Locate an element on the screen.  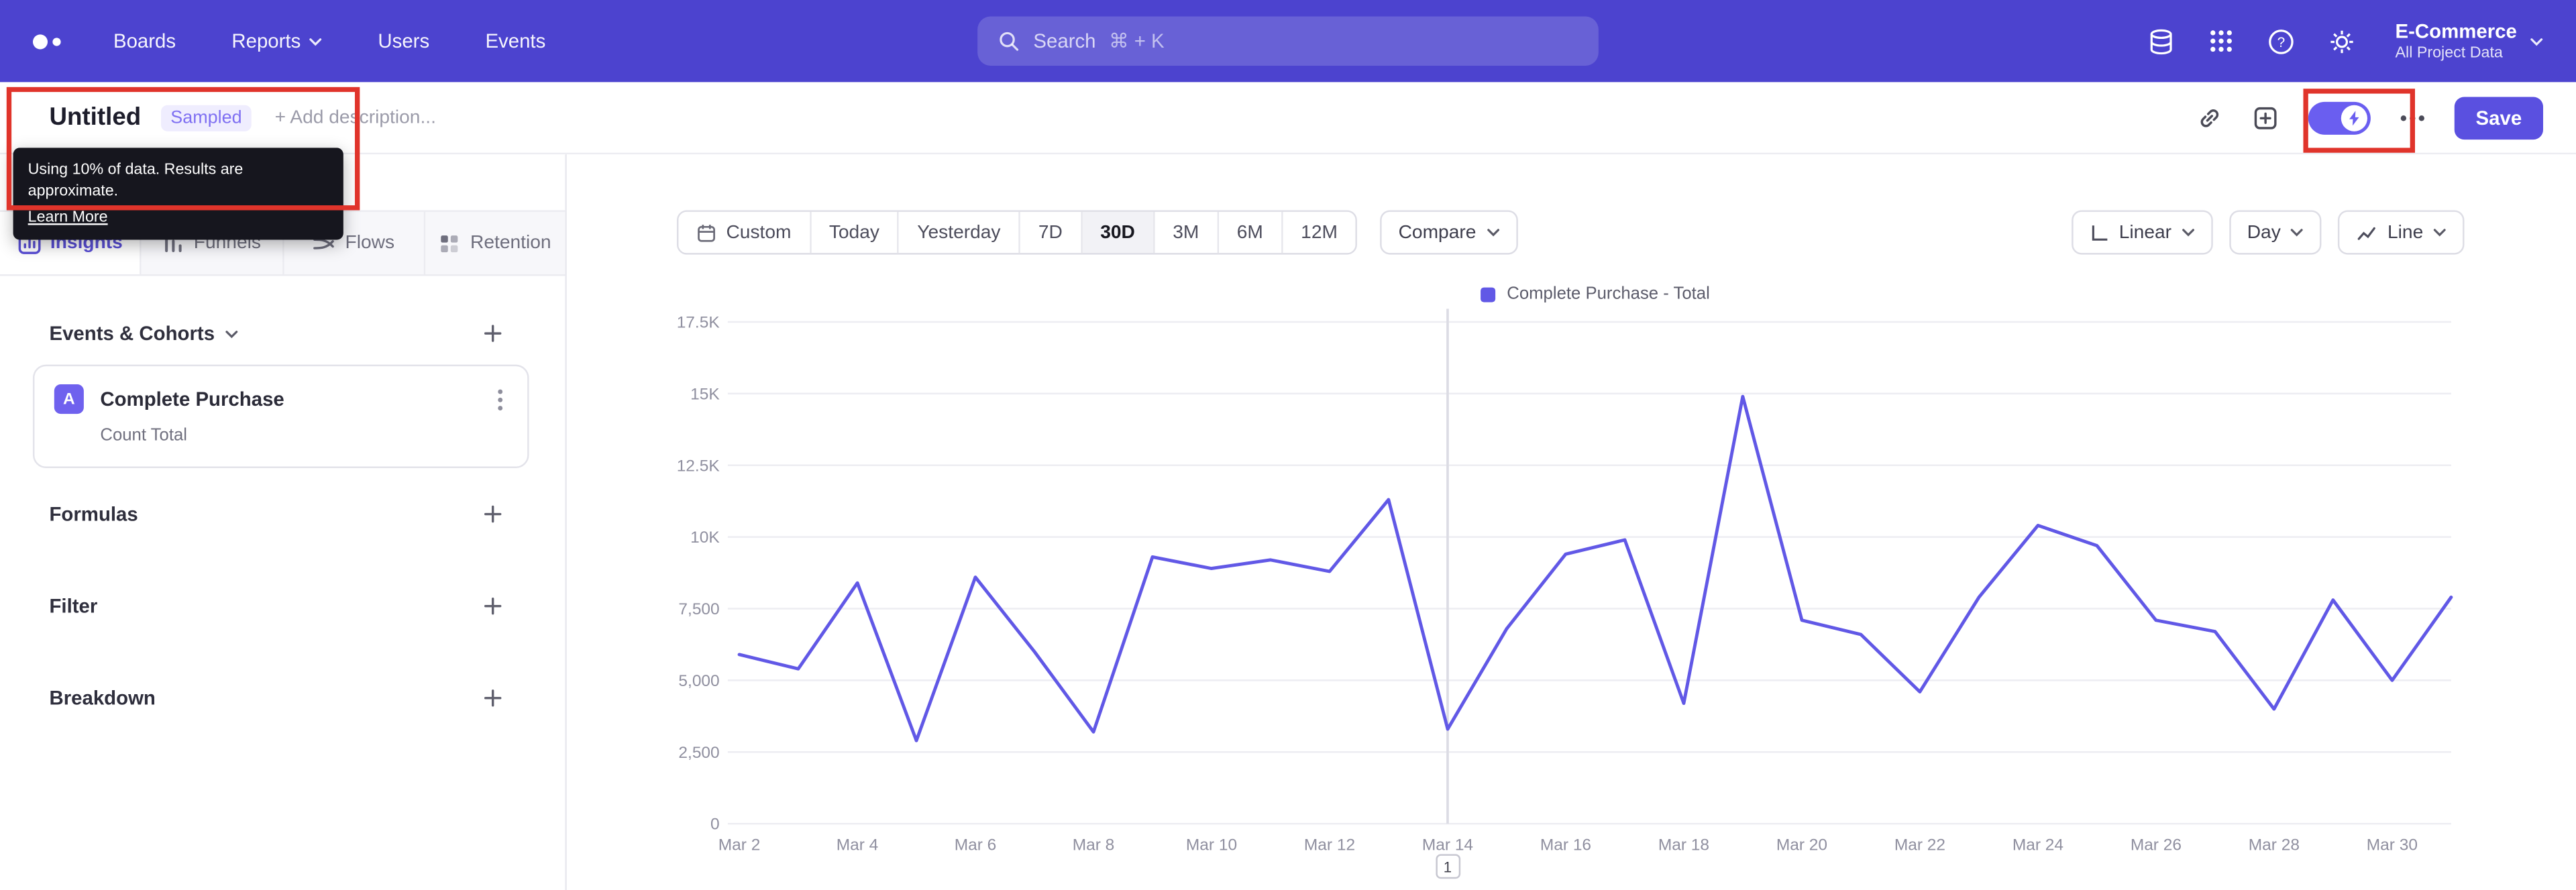
apps-grid-icon is located at coordinates (2221, 41).